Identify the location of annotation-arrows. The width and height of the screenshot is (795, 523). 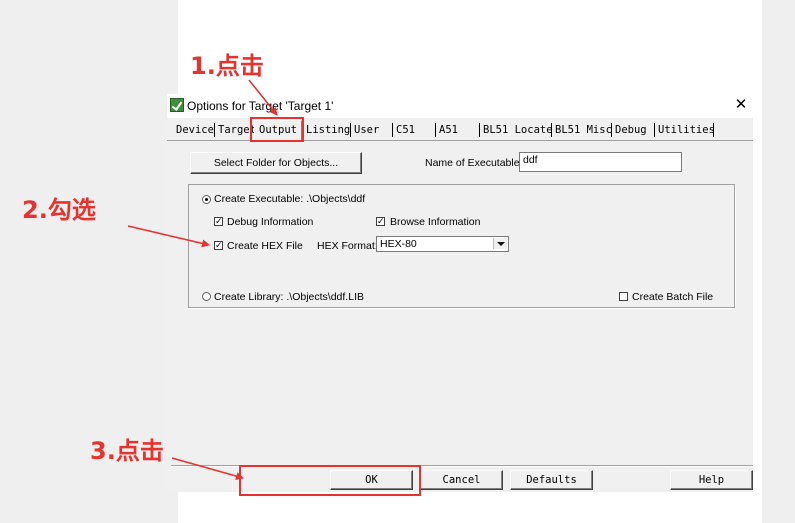
(202, 279).